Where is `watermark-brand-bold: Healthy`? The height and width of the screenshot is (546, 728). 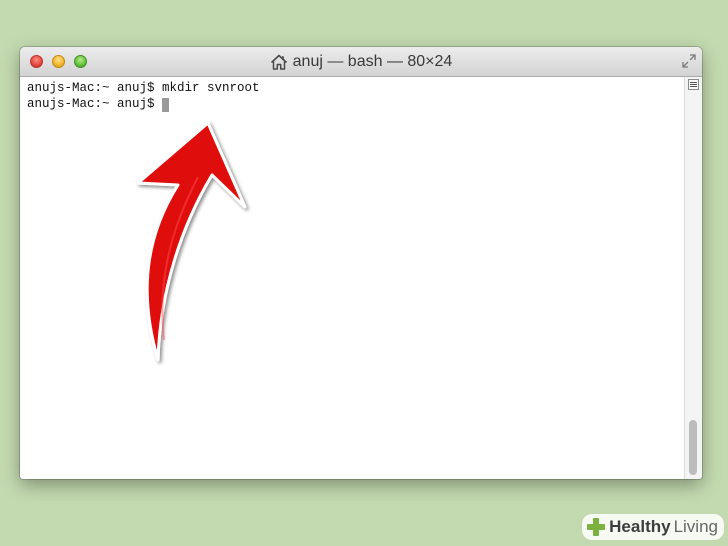 watermark-brand-bold: Healthy is located at coordinates (640, 526).